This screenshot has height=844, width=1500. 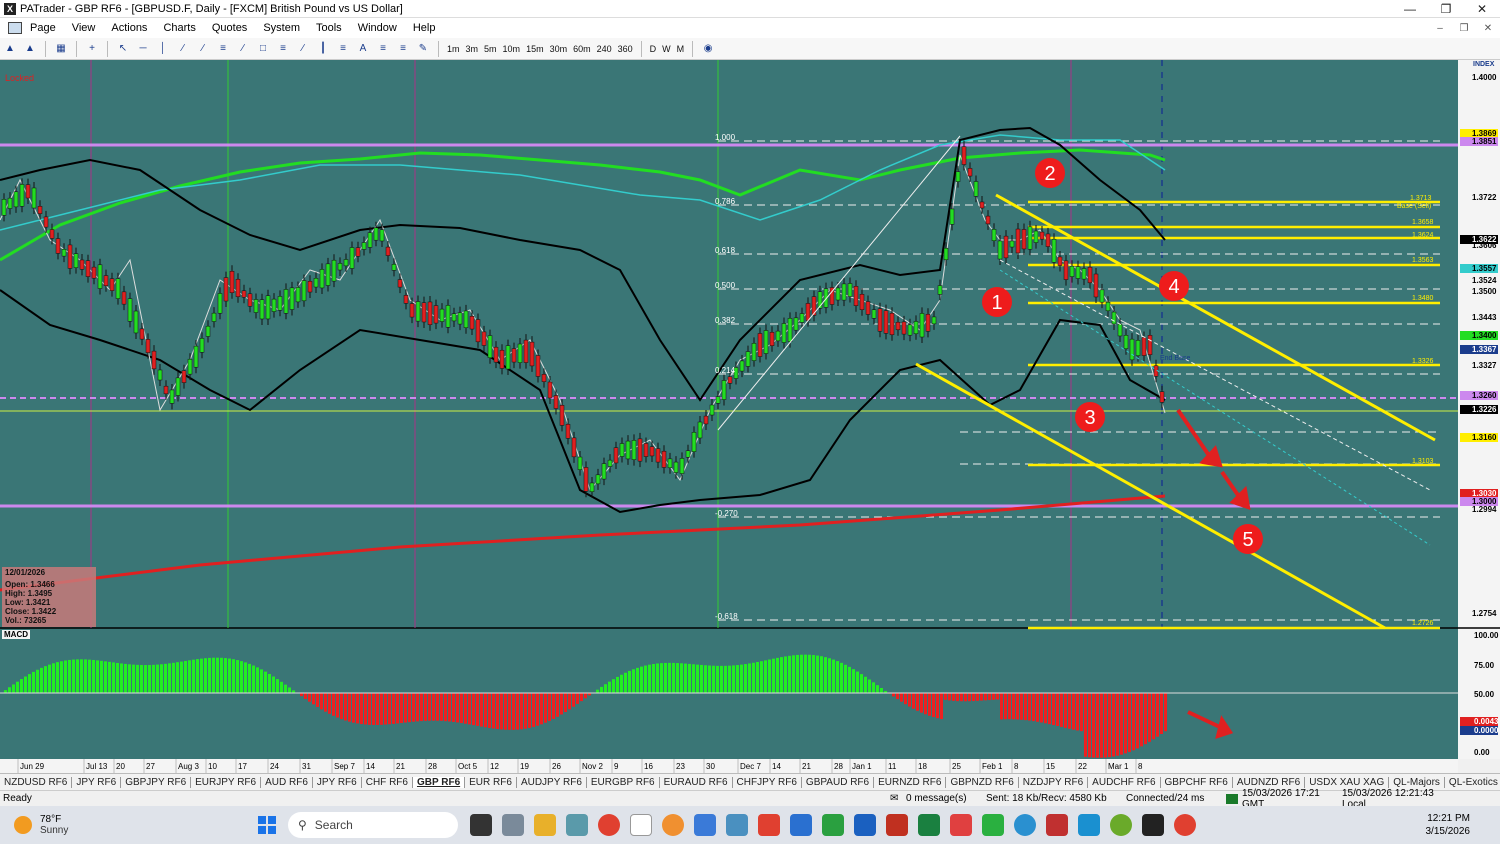 I want to click on menu-quotes: Quotes, so click(x=229, y=28).